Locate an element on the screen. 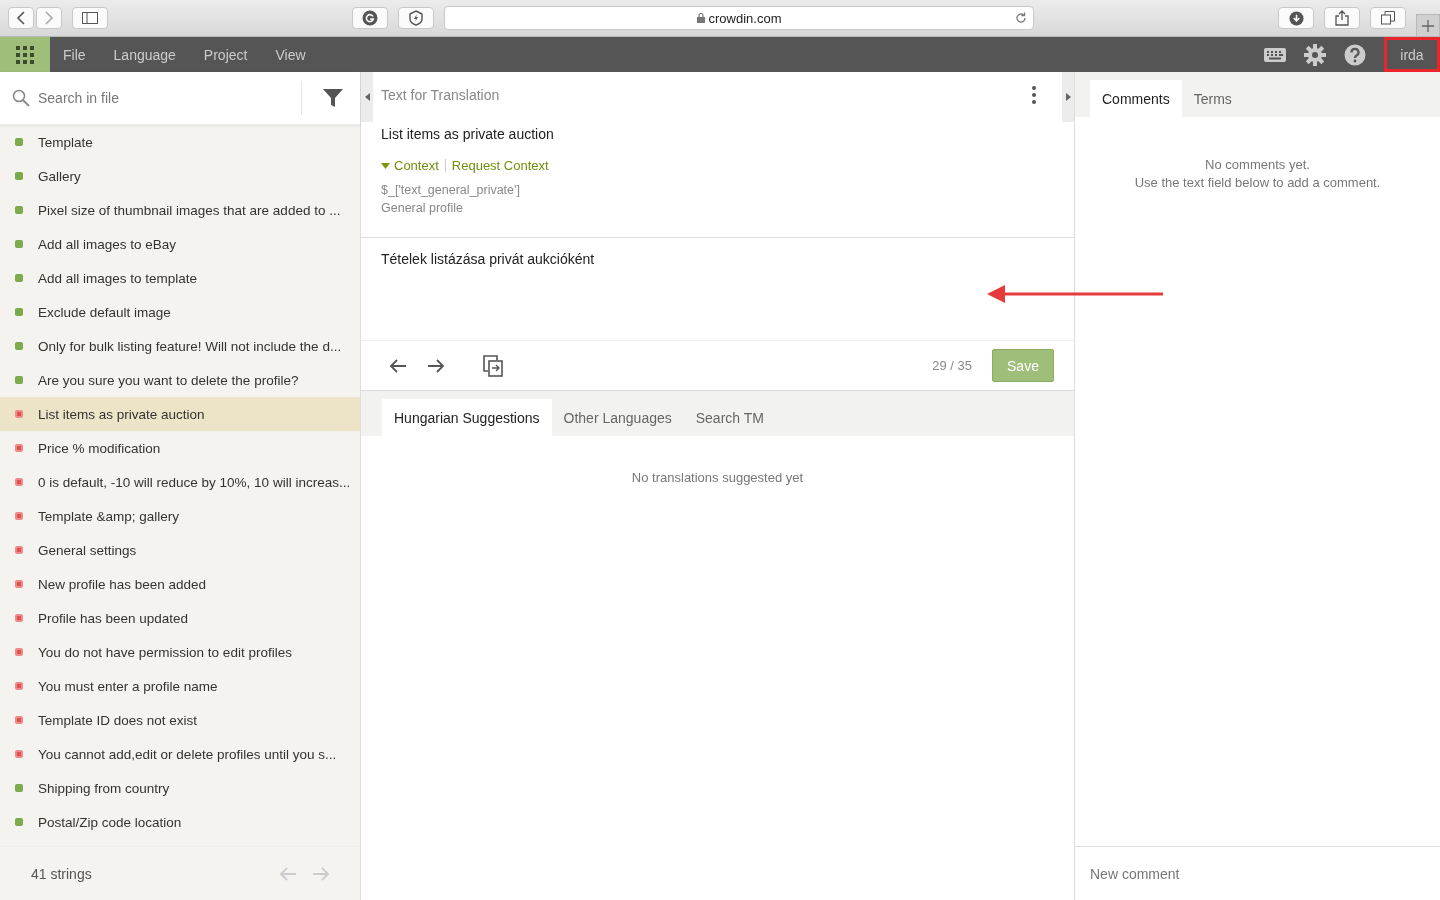 This screenshot has width=1440, height=900. sidebar-tab: Comments is located at coordinates (1136, 98).